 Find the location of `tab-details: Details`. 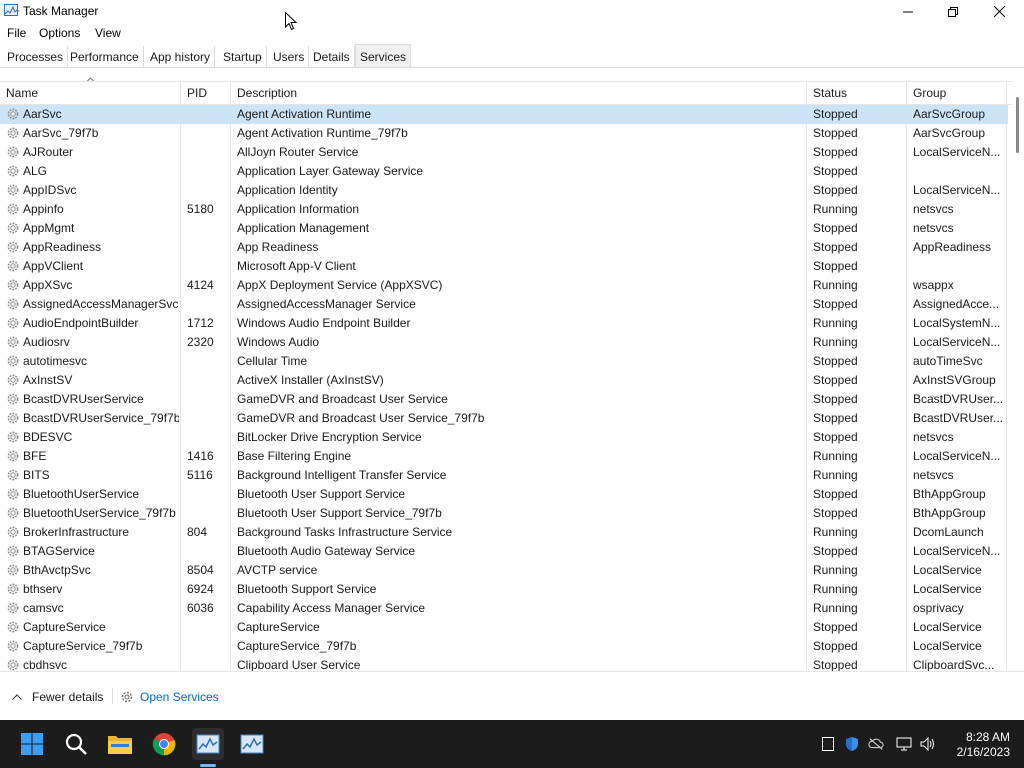

tab-details: Details is located at coordinates (332, 57).